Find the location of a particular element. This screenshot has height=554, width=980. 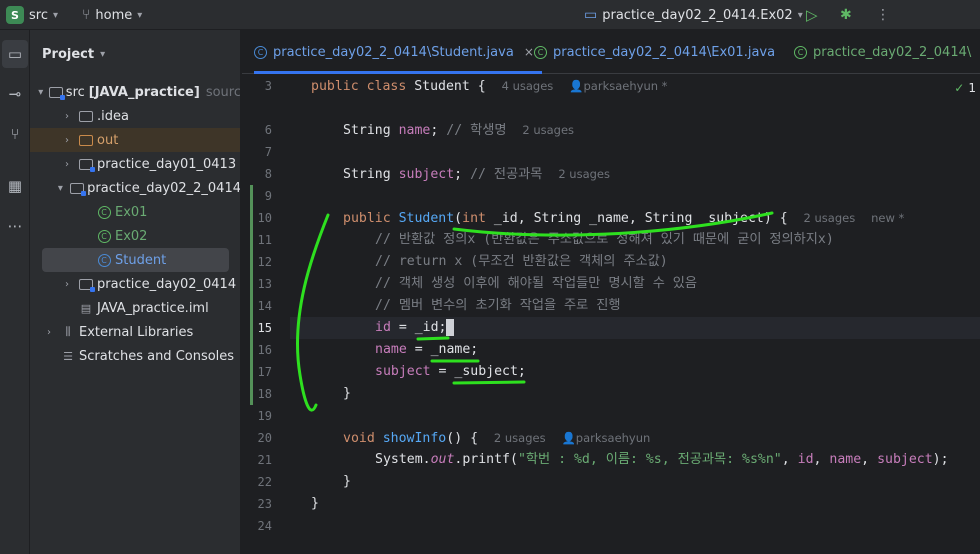

debug-button: ✱ is located at coordinates (846, 15).